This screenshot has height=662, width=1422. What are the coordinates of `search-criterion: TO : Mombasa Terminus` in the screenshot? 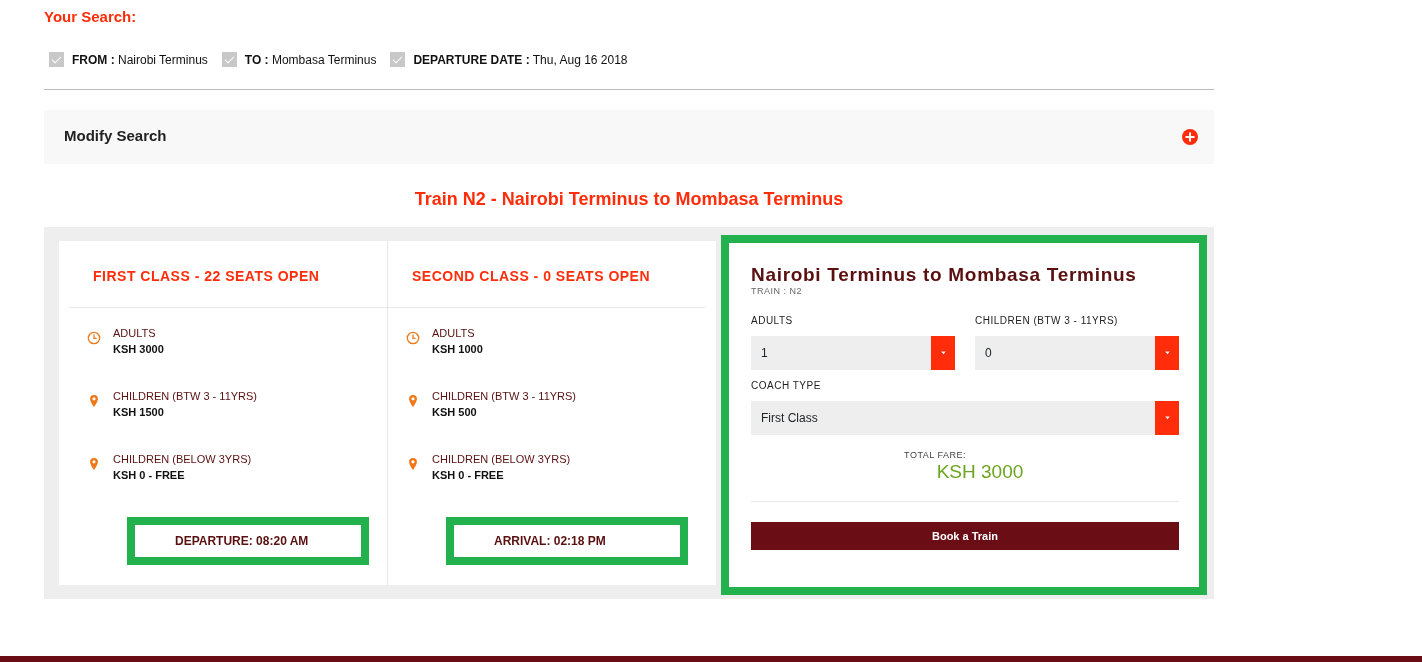 It's located at (310, 60).